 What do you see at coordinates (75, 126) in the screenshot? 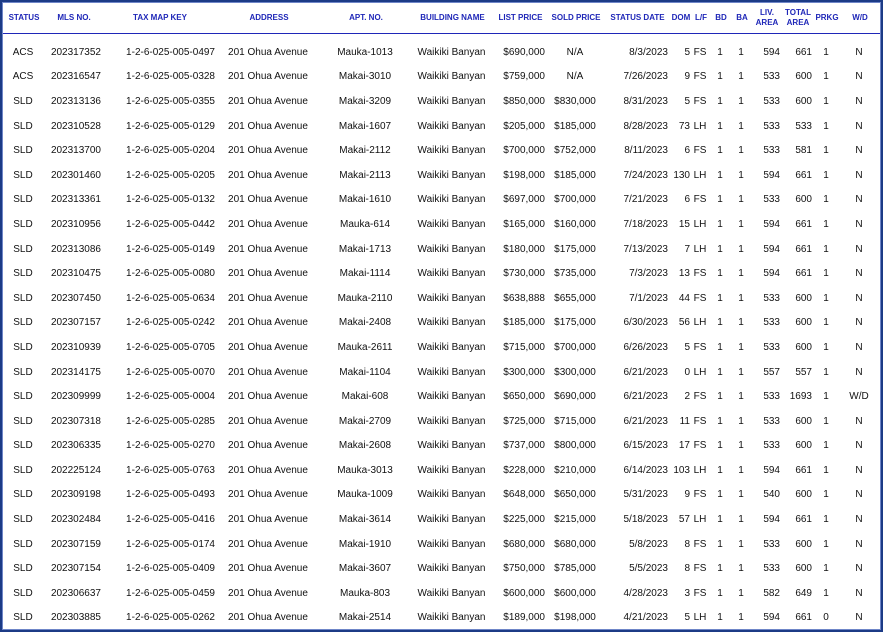
I see `cell-mls-no: 202310528` at bounding box center [75, 126].